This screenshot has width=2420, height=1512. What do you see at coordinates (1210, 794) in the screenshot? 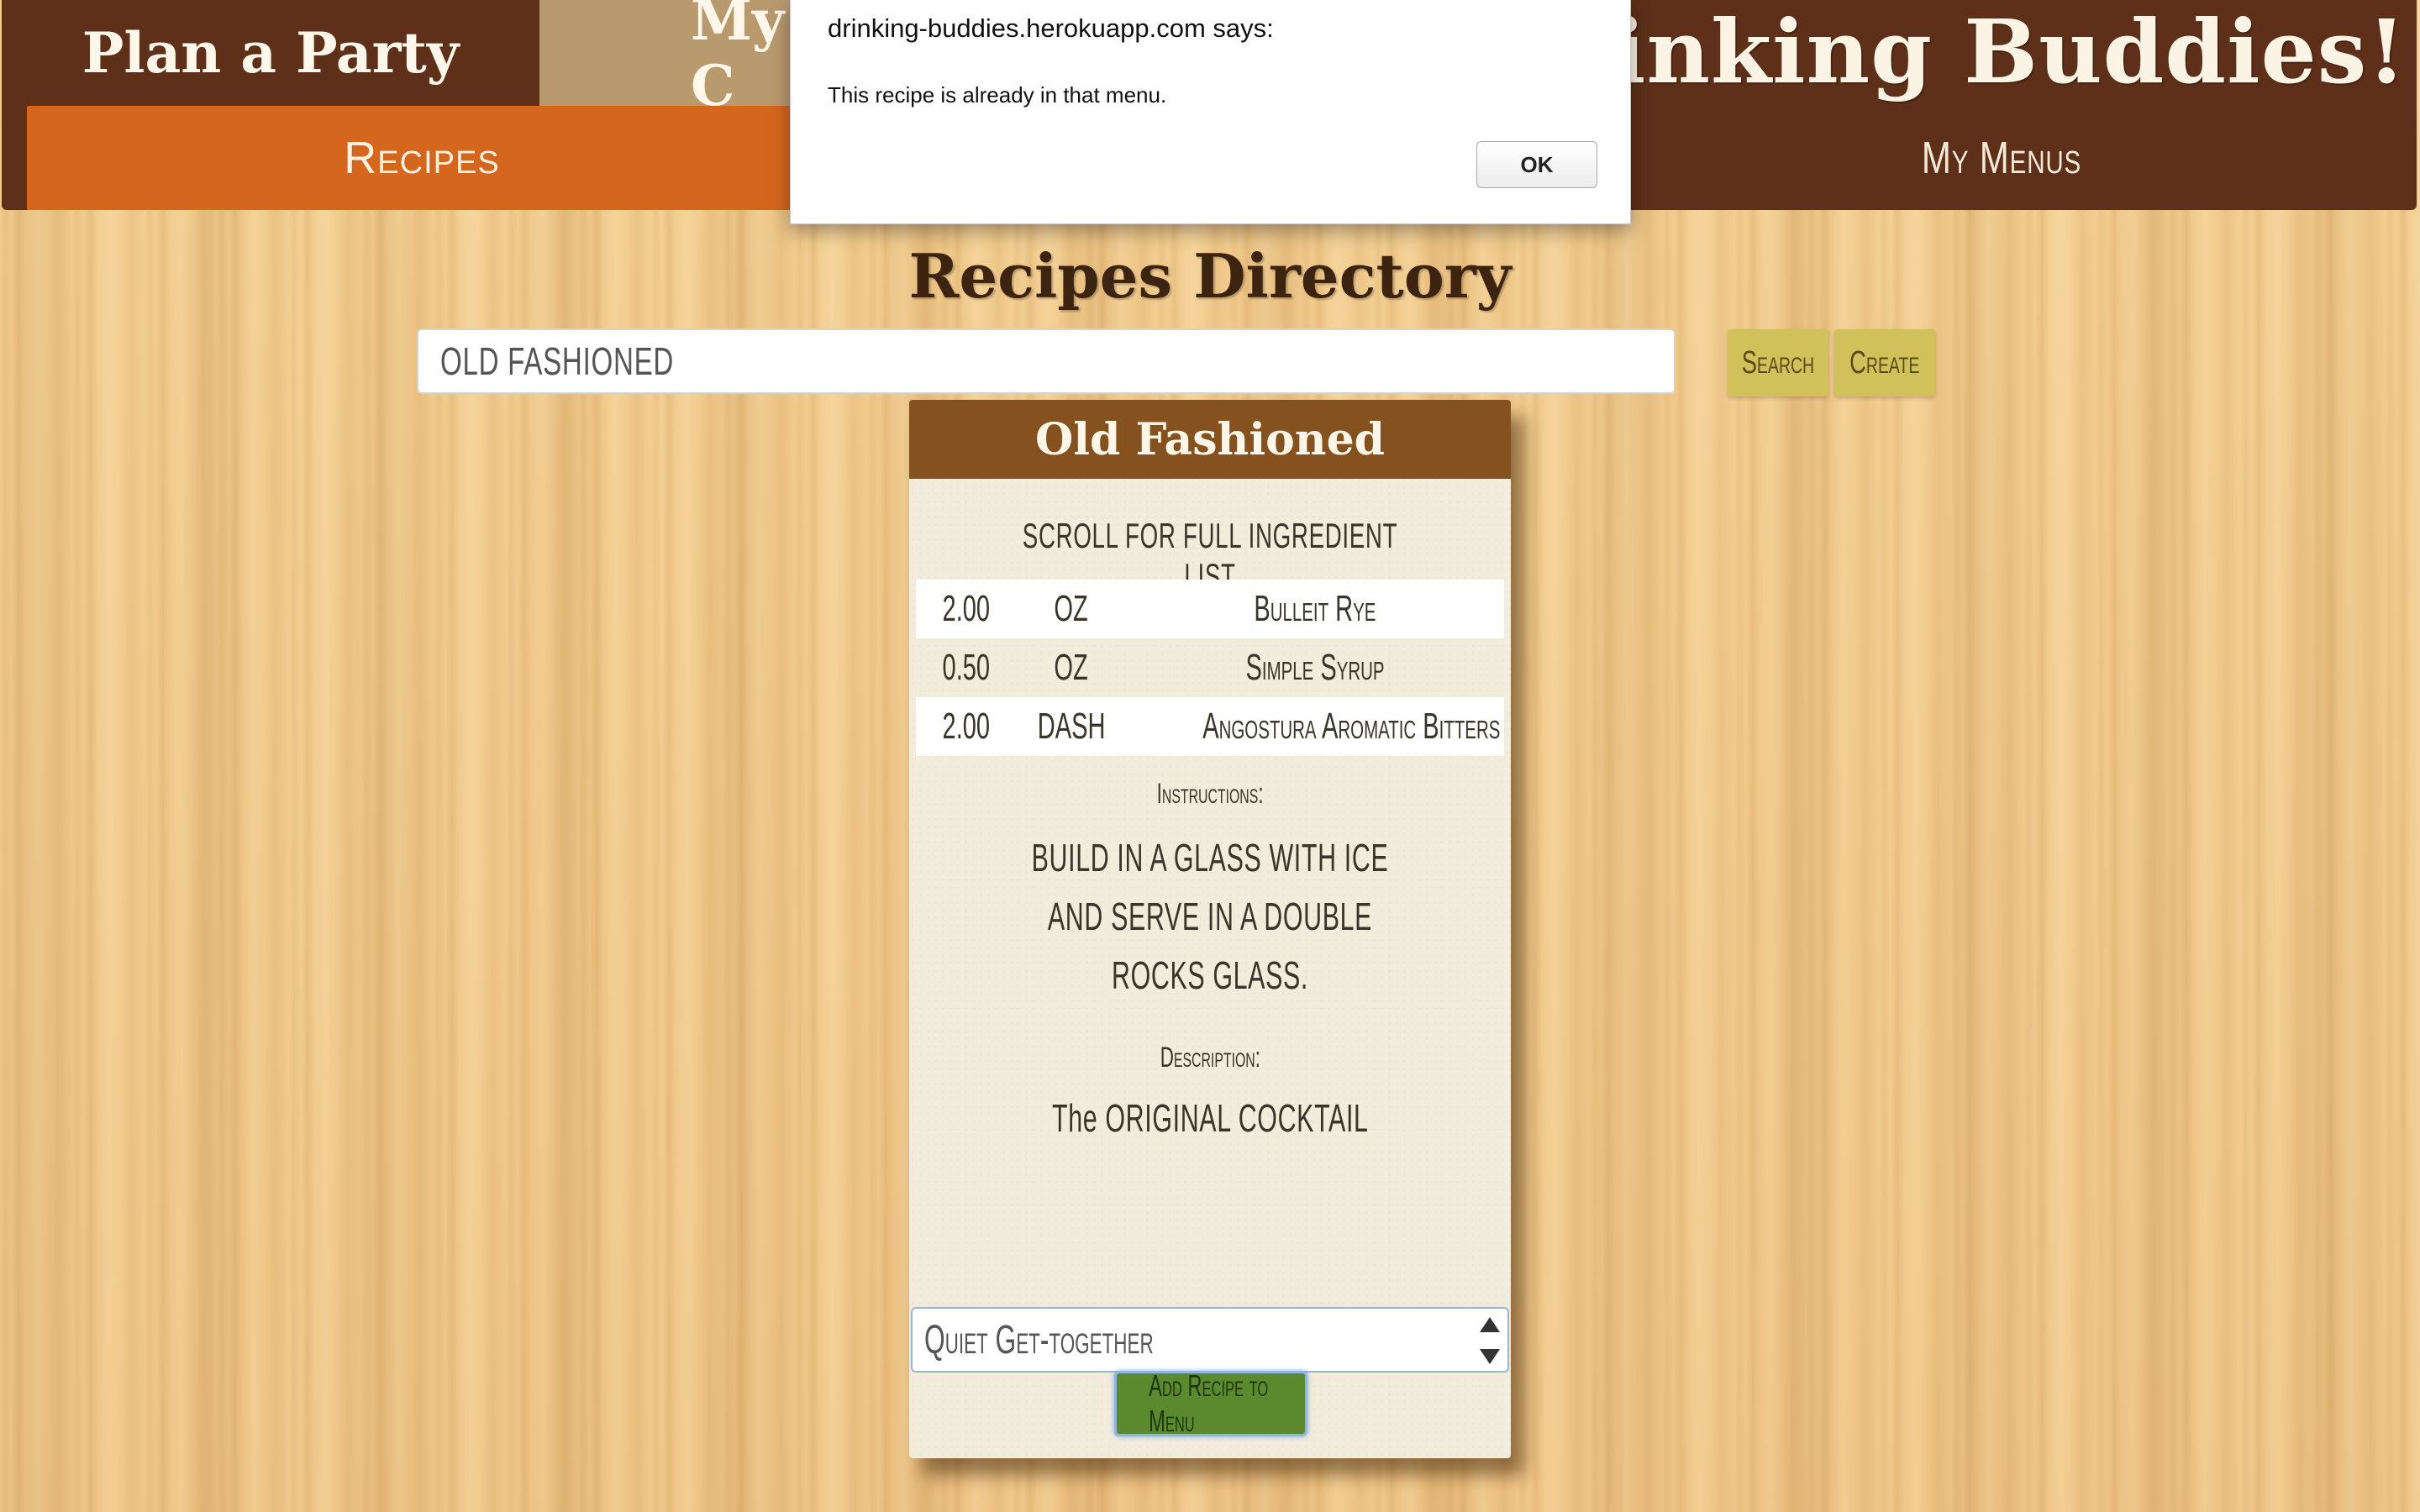
I see `instructions-label: Instructions:` at bounding box center [1210, 794].